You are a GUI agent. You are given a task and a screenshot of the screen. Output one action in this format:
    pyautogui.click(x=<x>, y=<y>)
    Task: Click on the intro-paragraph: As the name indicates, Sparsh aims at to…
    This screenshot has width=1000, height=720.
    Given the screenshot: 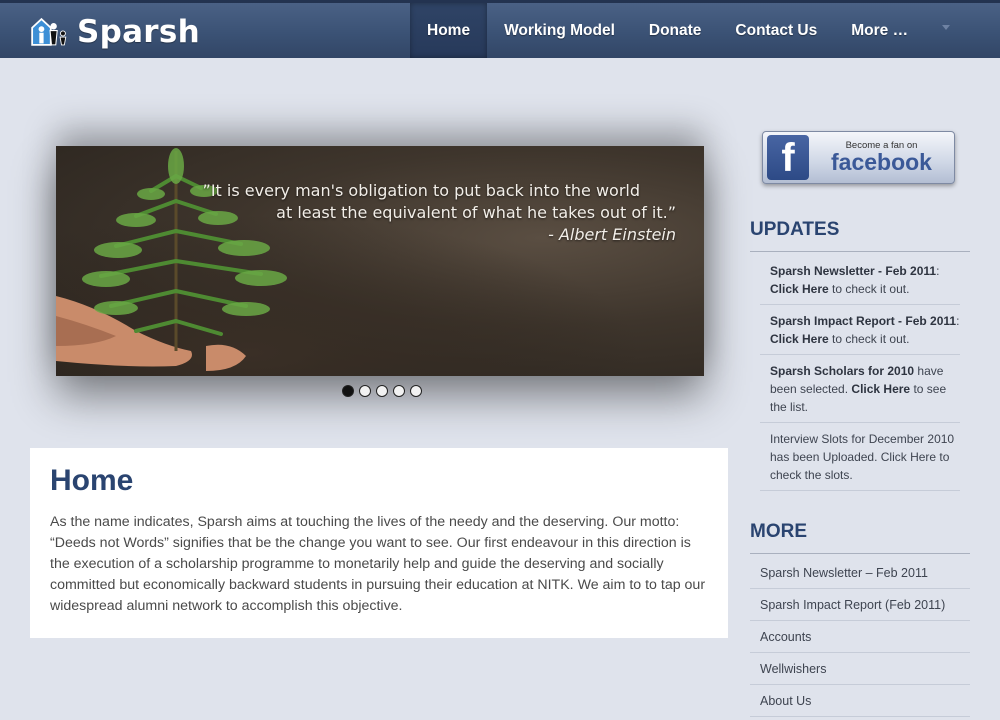 What is the action you would take?
    pyautogui.click(x=378, y=564)
    